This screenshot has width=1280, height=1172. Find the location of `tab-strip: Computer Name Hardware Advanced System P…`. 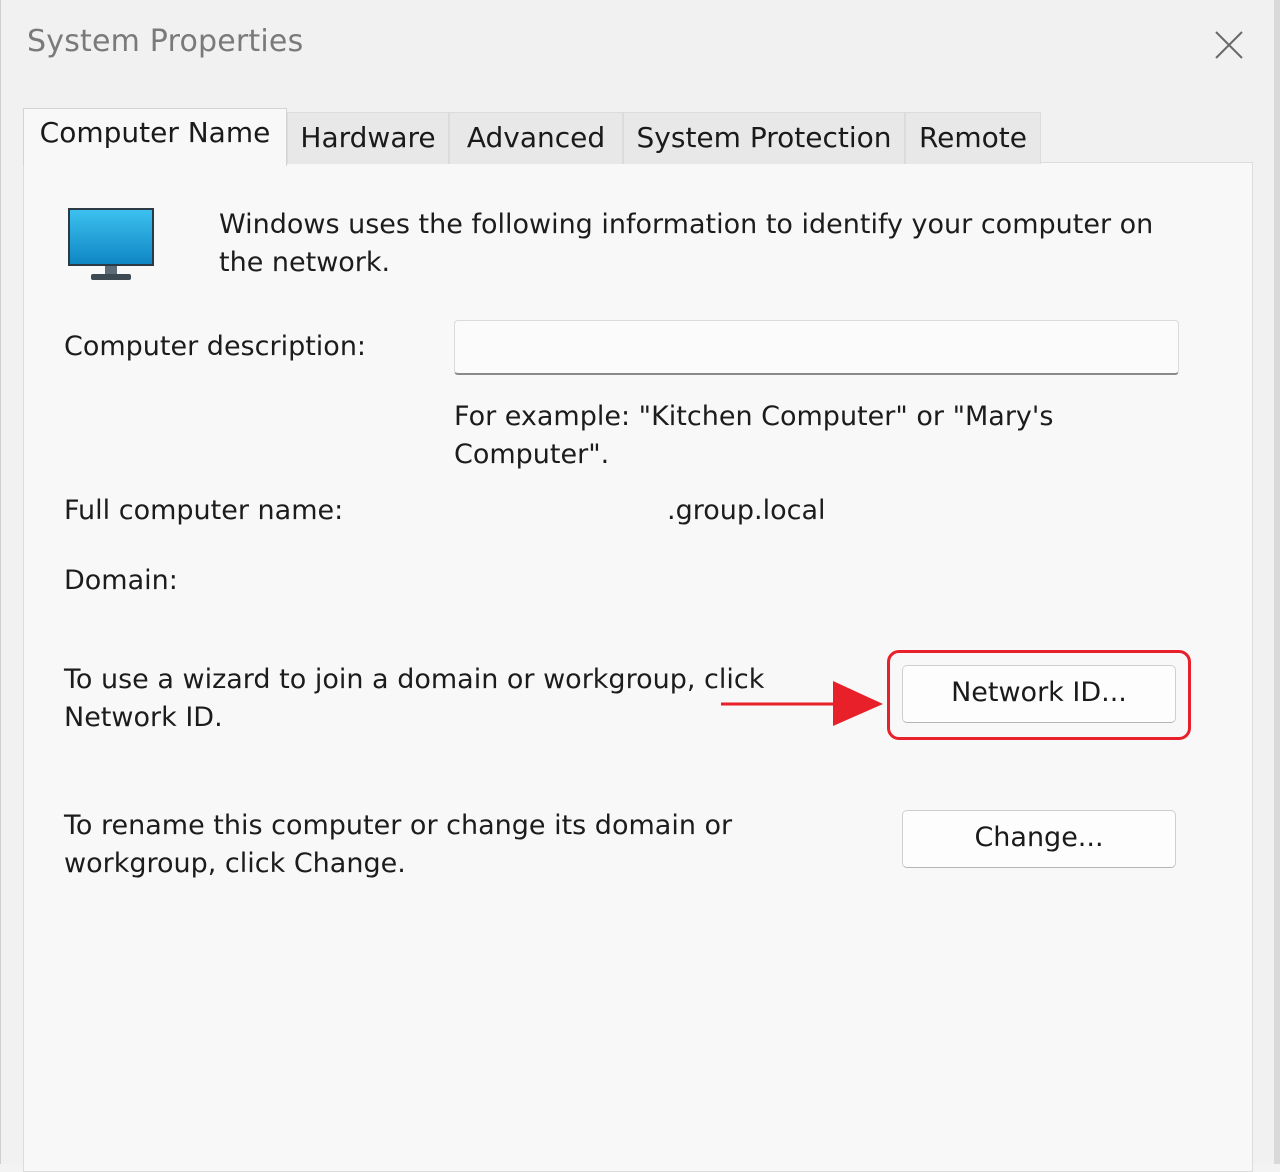

tab-strip: Computer Name Hardware Advanced System P… is located at coordinates (538, 137).